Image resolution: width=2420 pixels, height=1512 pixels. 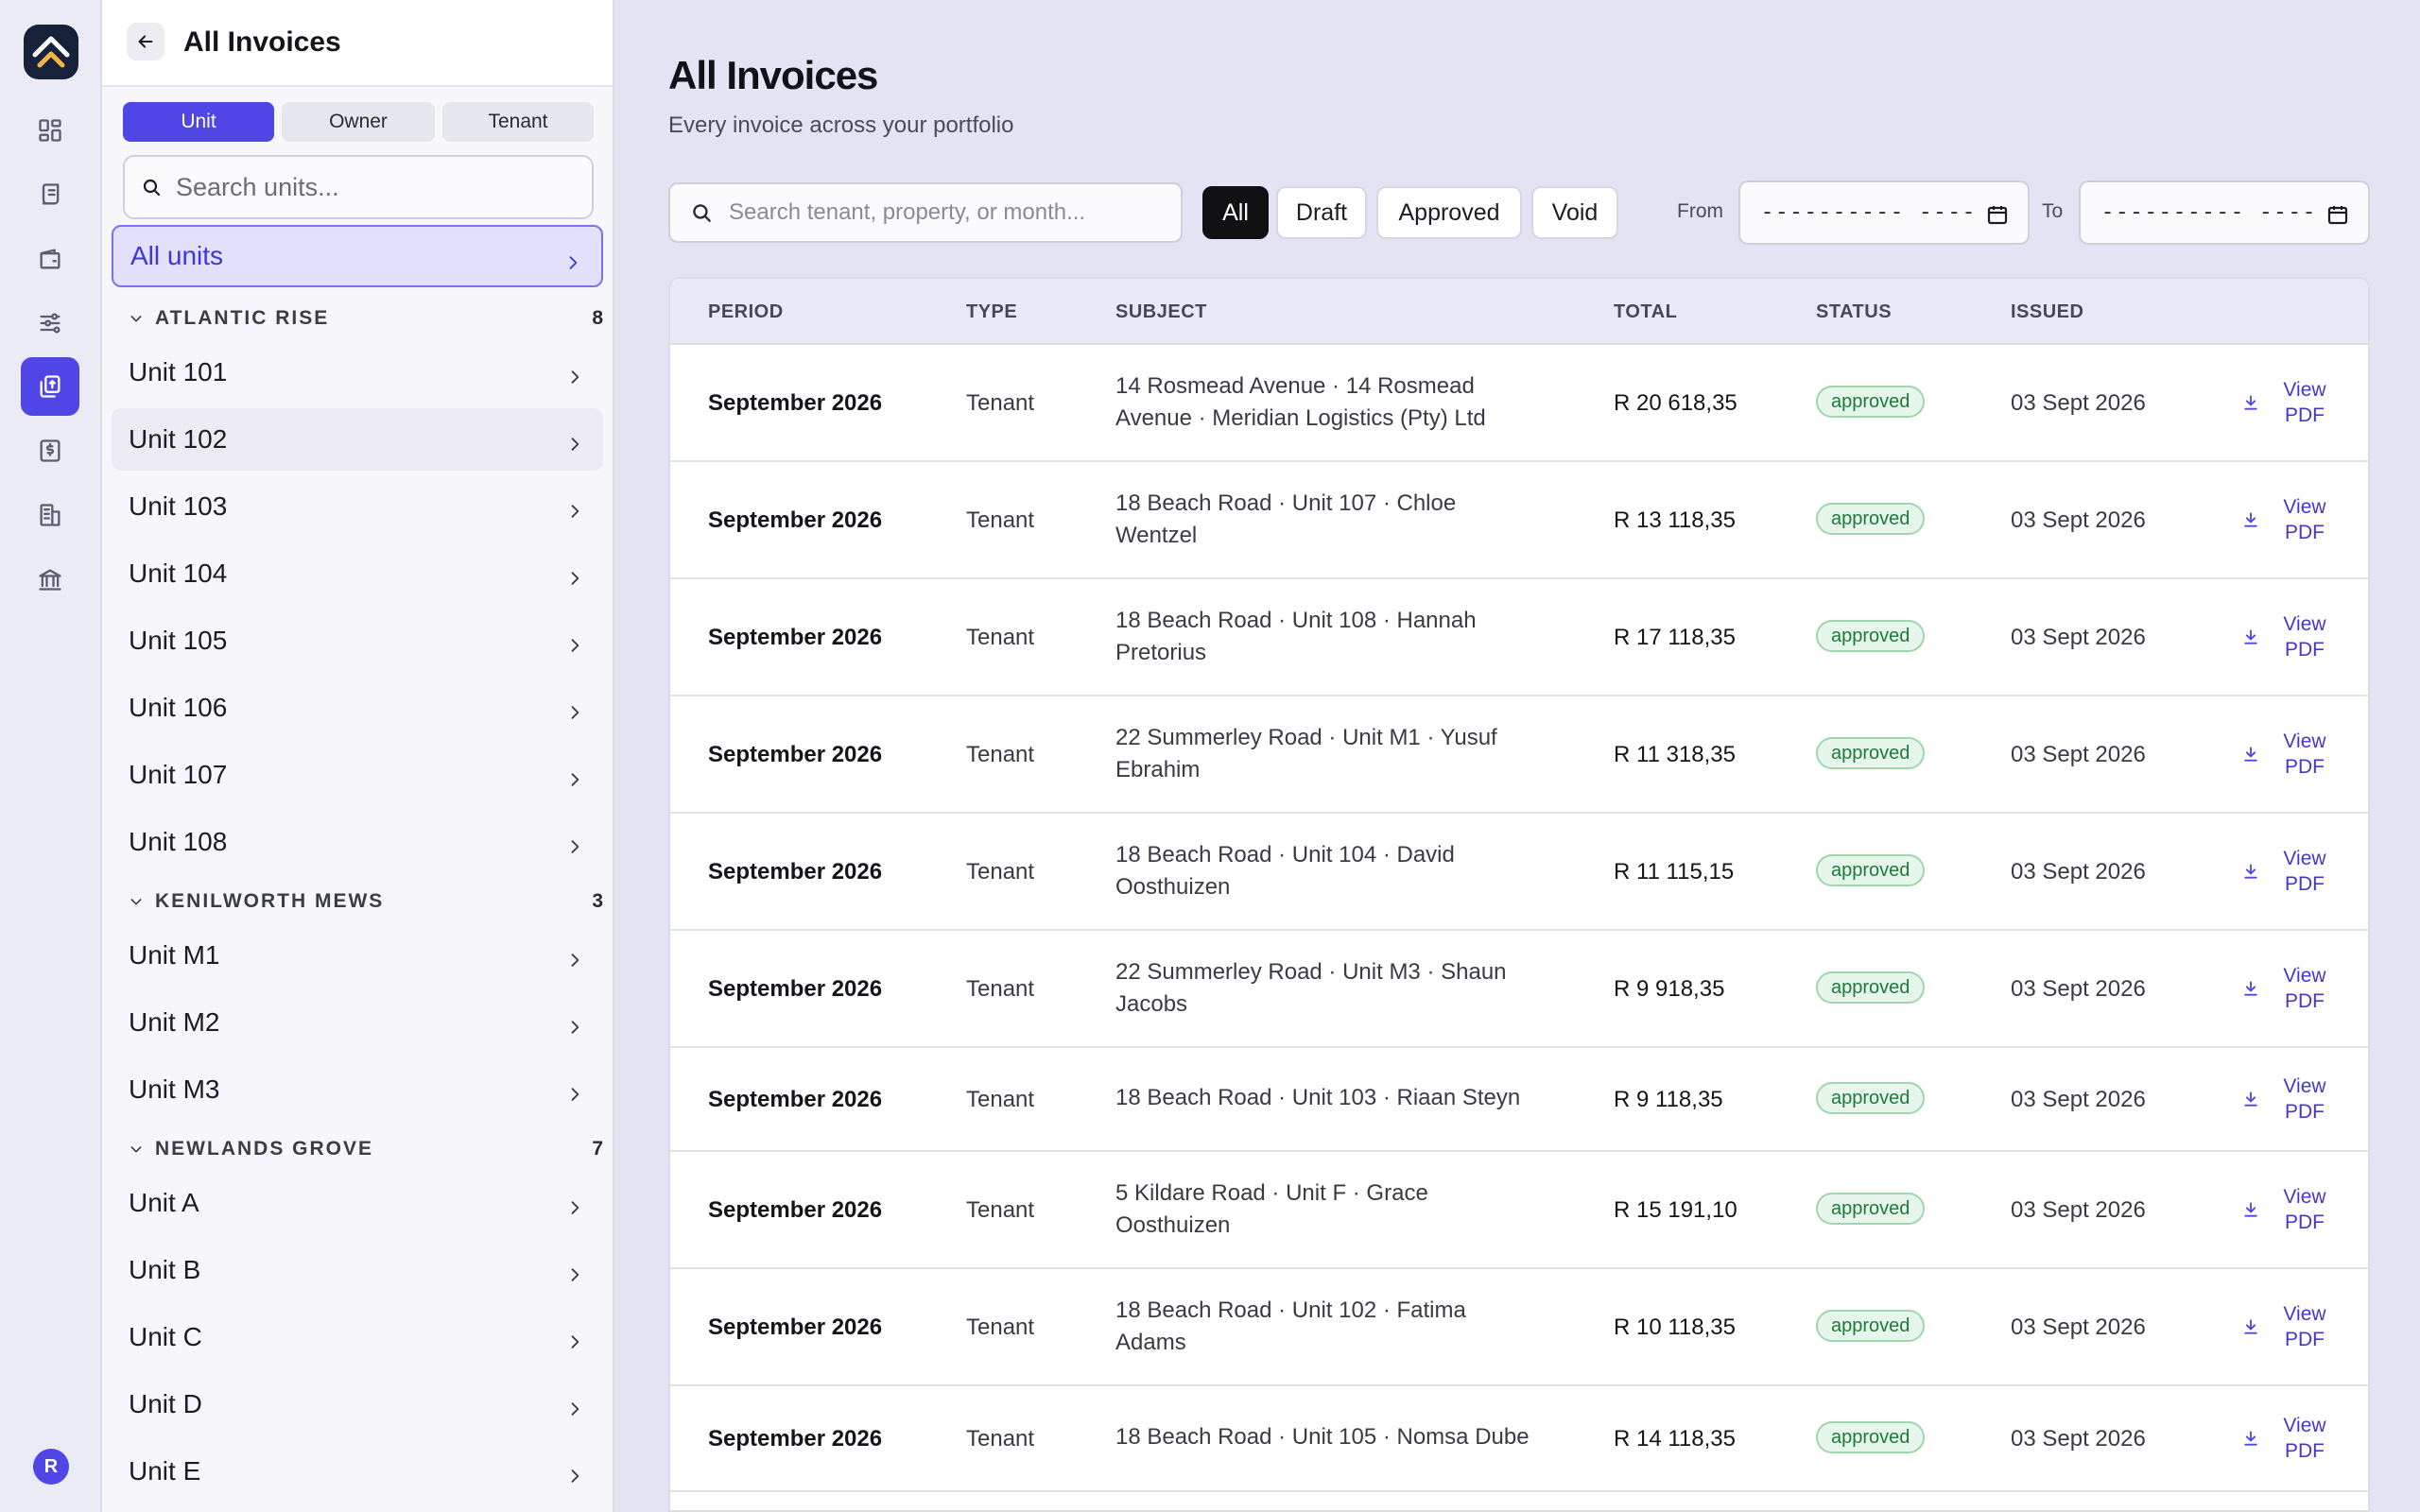 I want to click on filter-approved: Approved, so click(x=1449, y=212).